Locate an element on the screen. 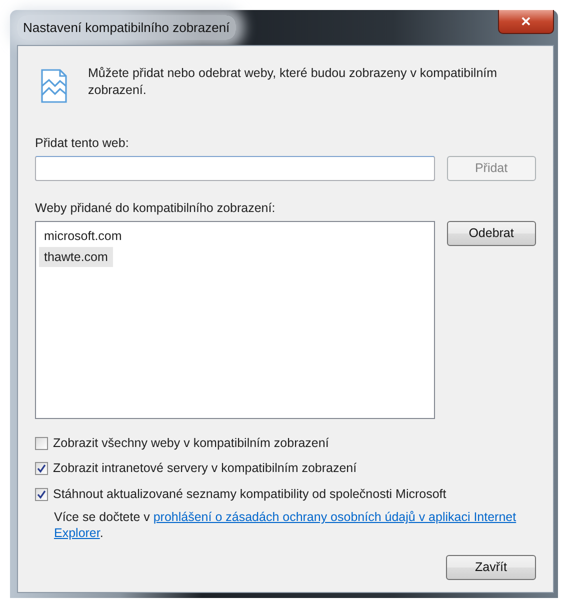 Image resolution: width=563 pixels, height=601 pixels. checkbox-label: Zobrazit všechny weby v kompatibilním zobrazení is located at coordinates (191, 443).